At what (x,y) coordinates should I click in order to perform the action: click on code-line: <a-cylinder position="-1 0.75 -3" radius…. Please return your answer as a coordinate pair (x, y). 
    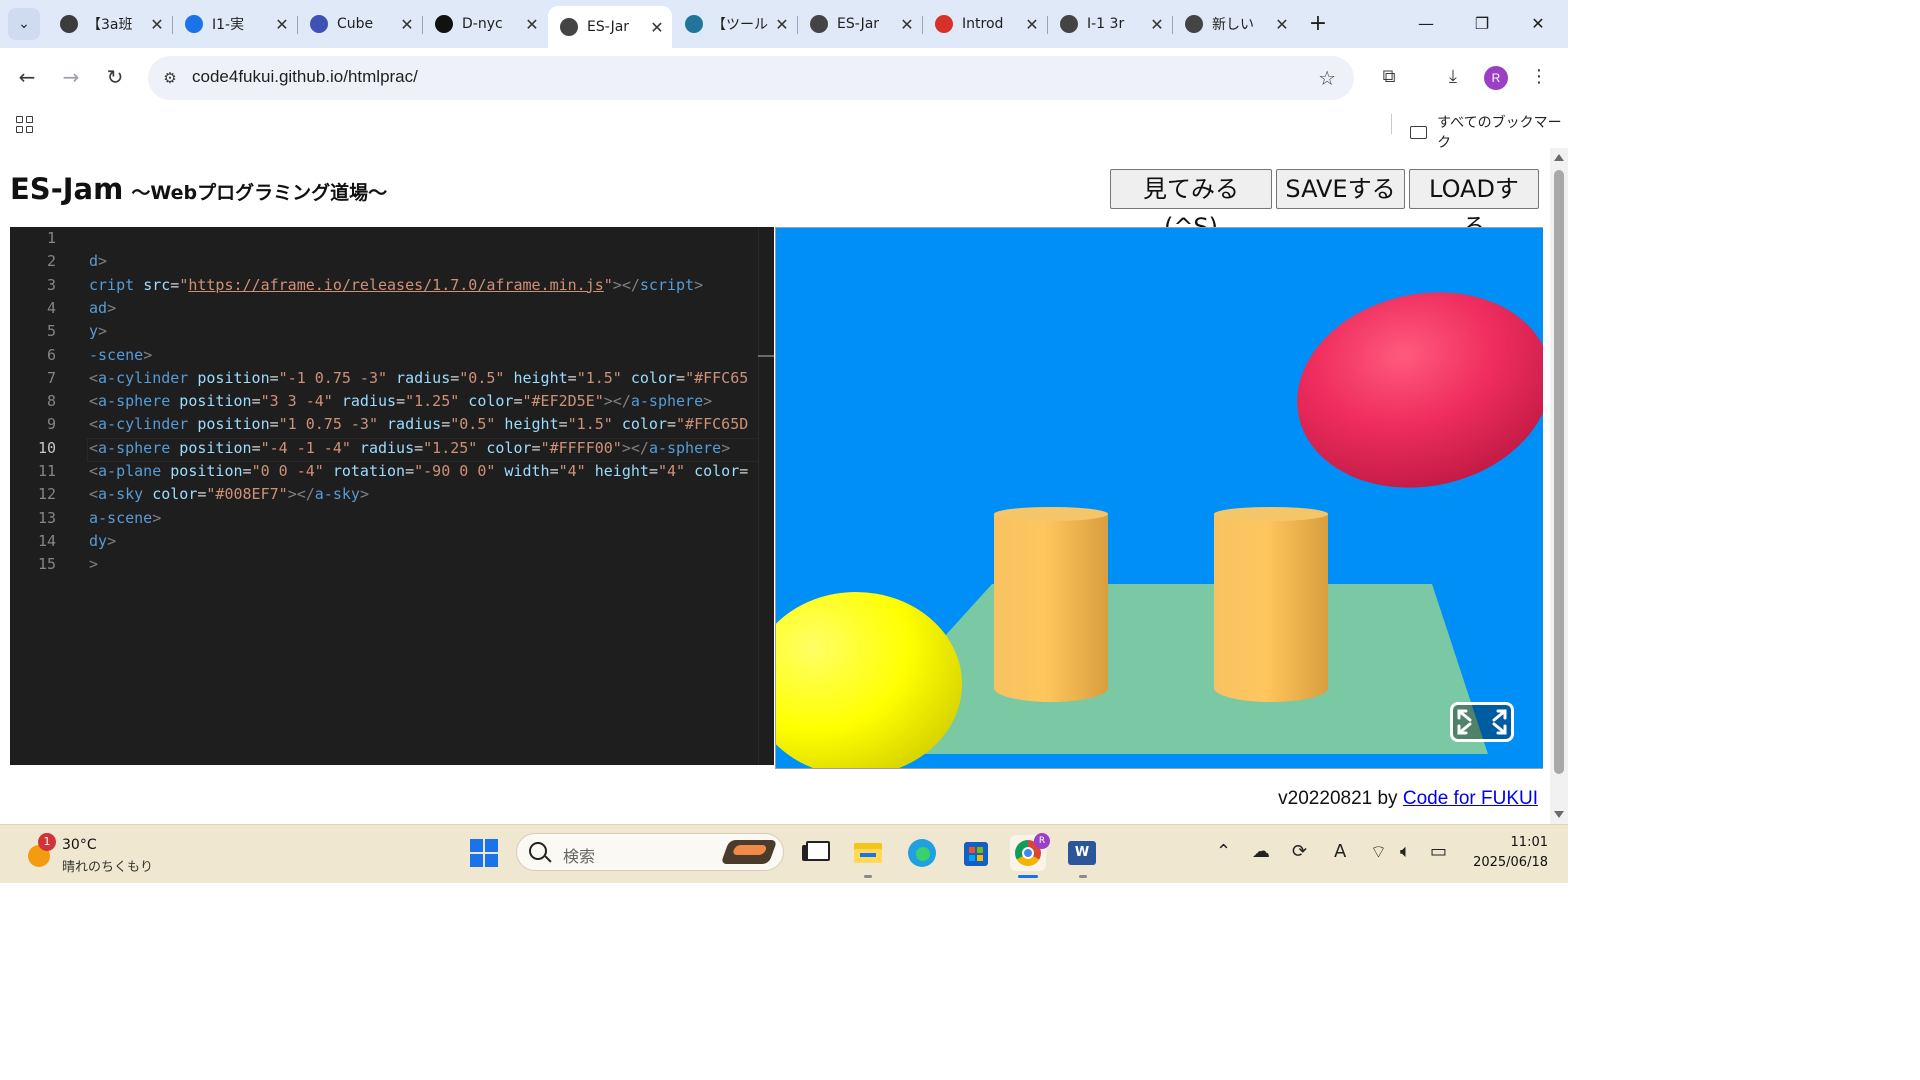
    Looking at the image, I should click on (418, 378).